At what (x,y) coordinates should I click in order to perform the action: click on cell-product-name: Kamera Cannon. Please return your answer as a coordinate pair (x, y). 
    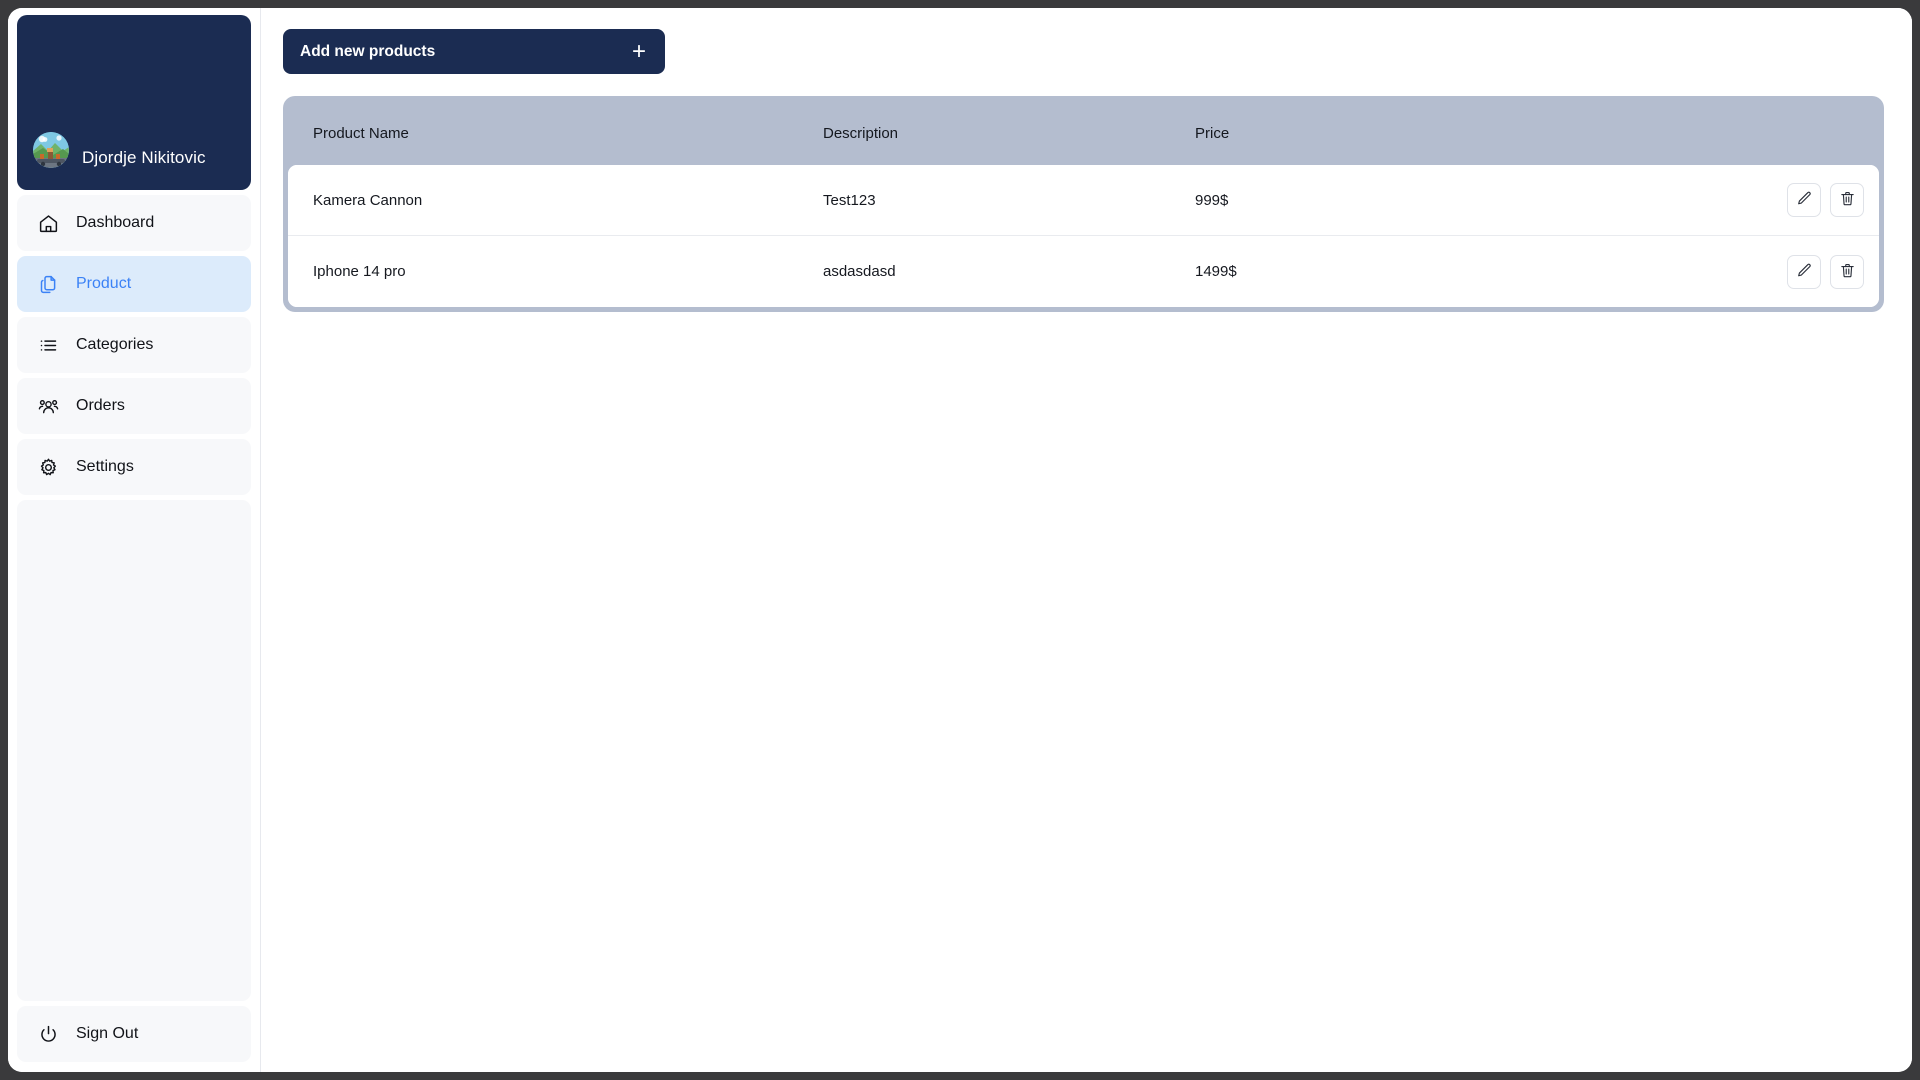
    Looking at the image, I should click on (368, 200).